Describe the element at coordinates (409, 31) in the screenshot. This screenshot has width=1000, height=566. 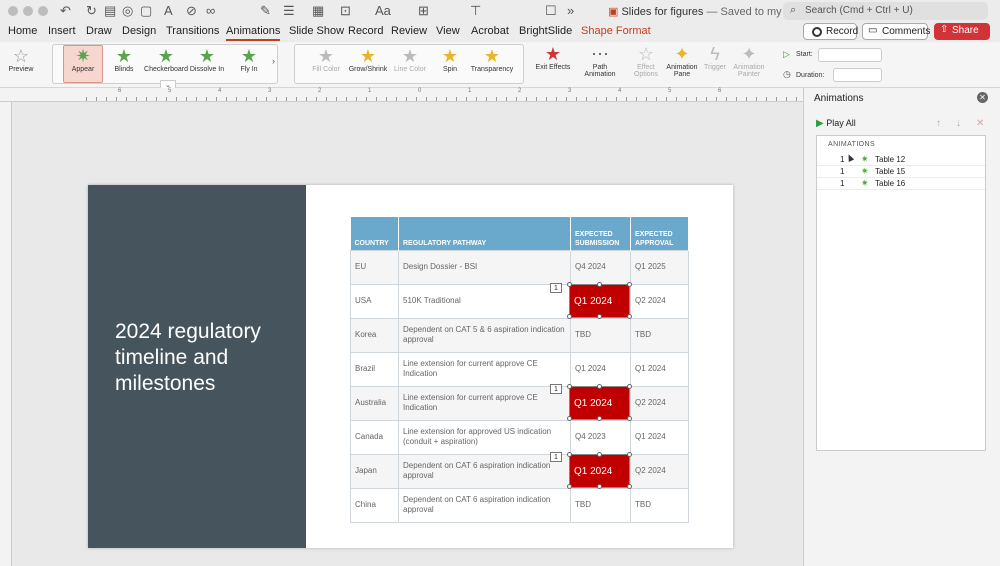
I see `tab-review: Review` at that location.